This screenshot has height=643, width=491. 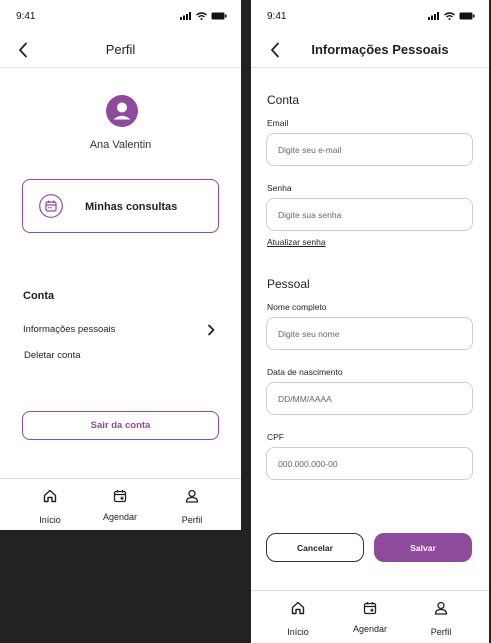 I want to click on cancel-button: Cancelar, so click(x=315, y=547).